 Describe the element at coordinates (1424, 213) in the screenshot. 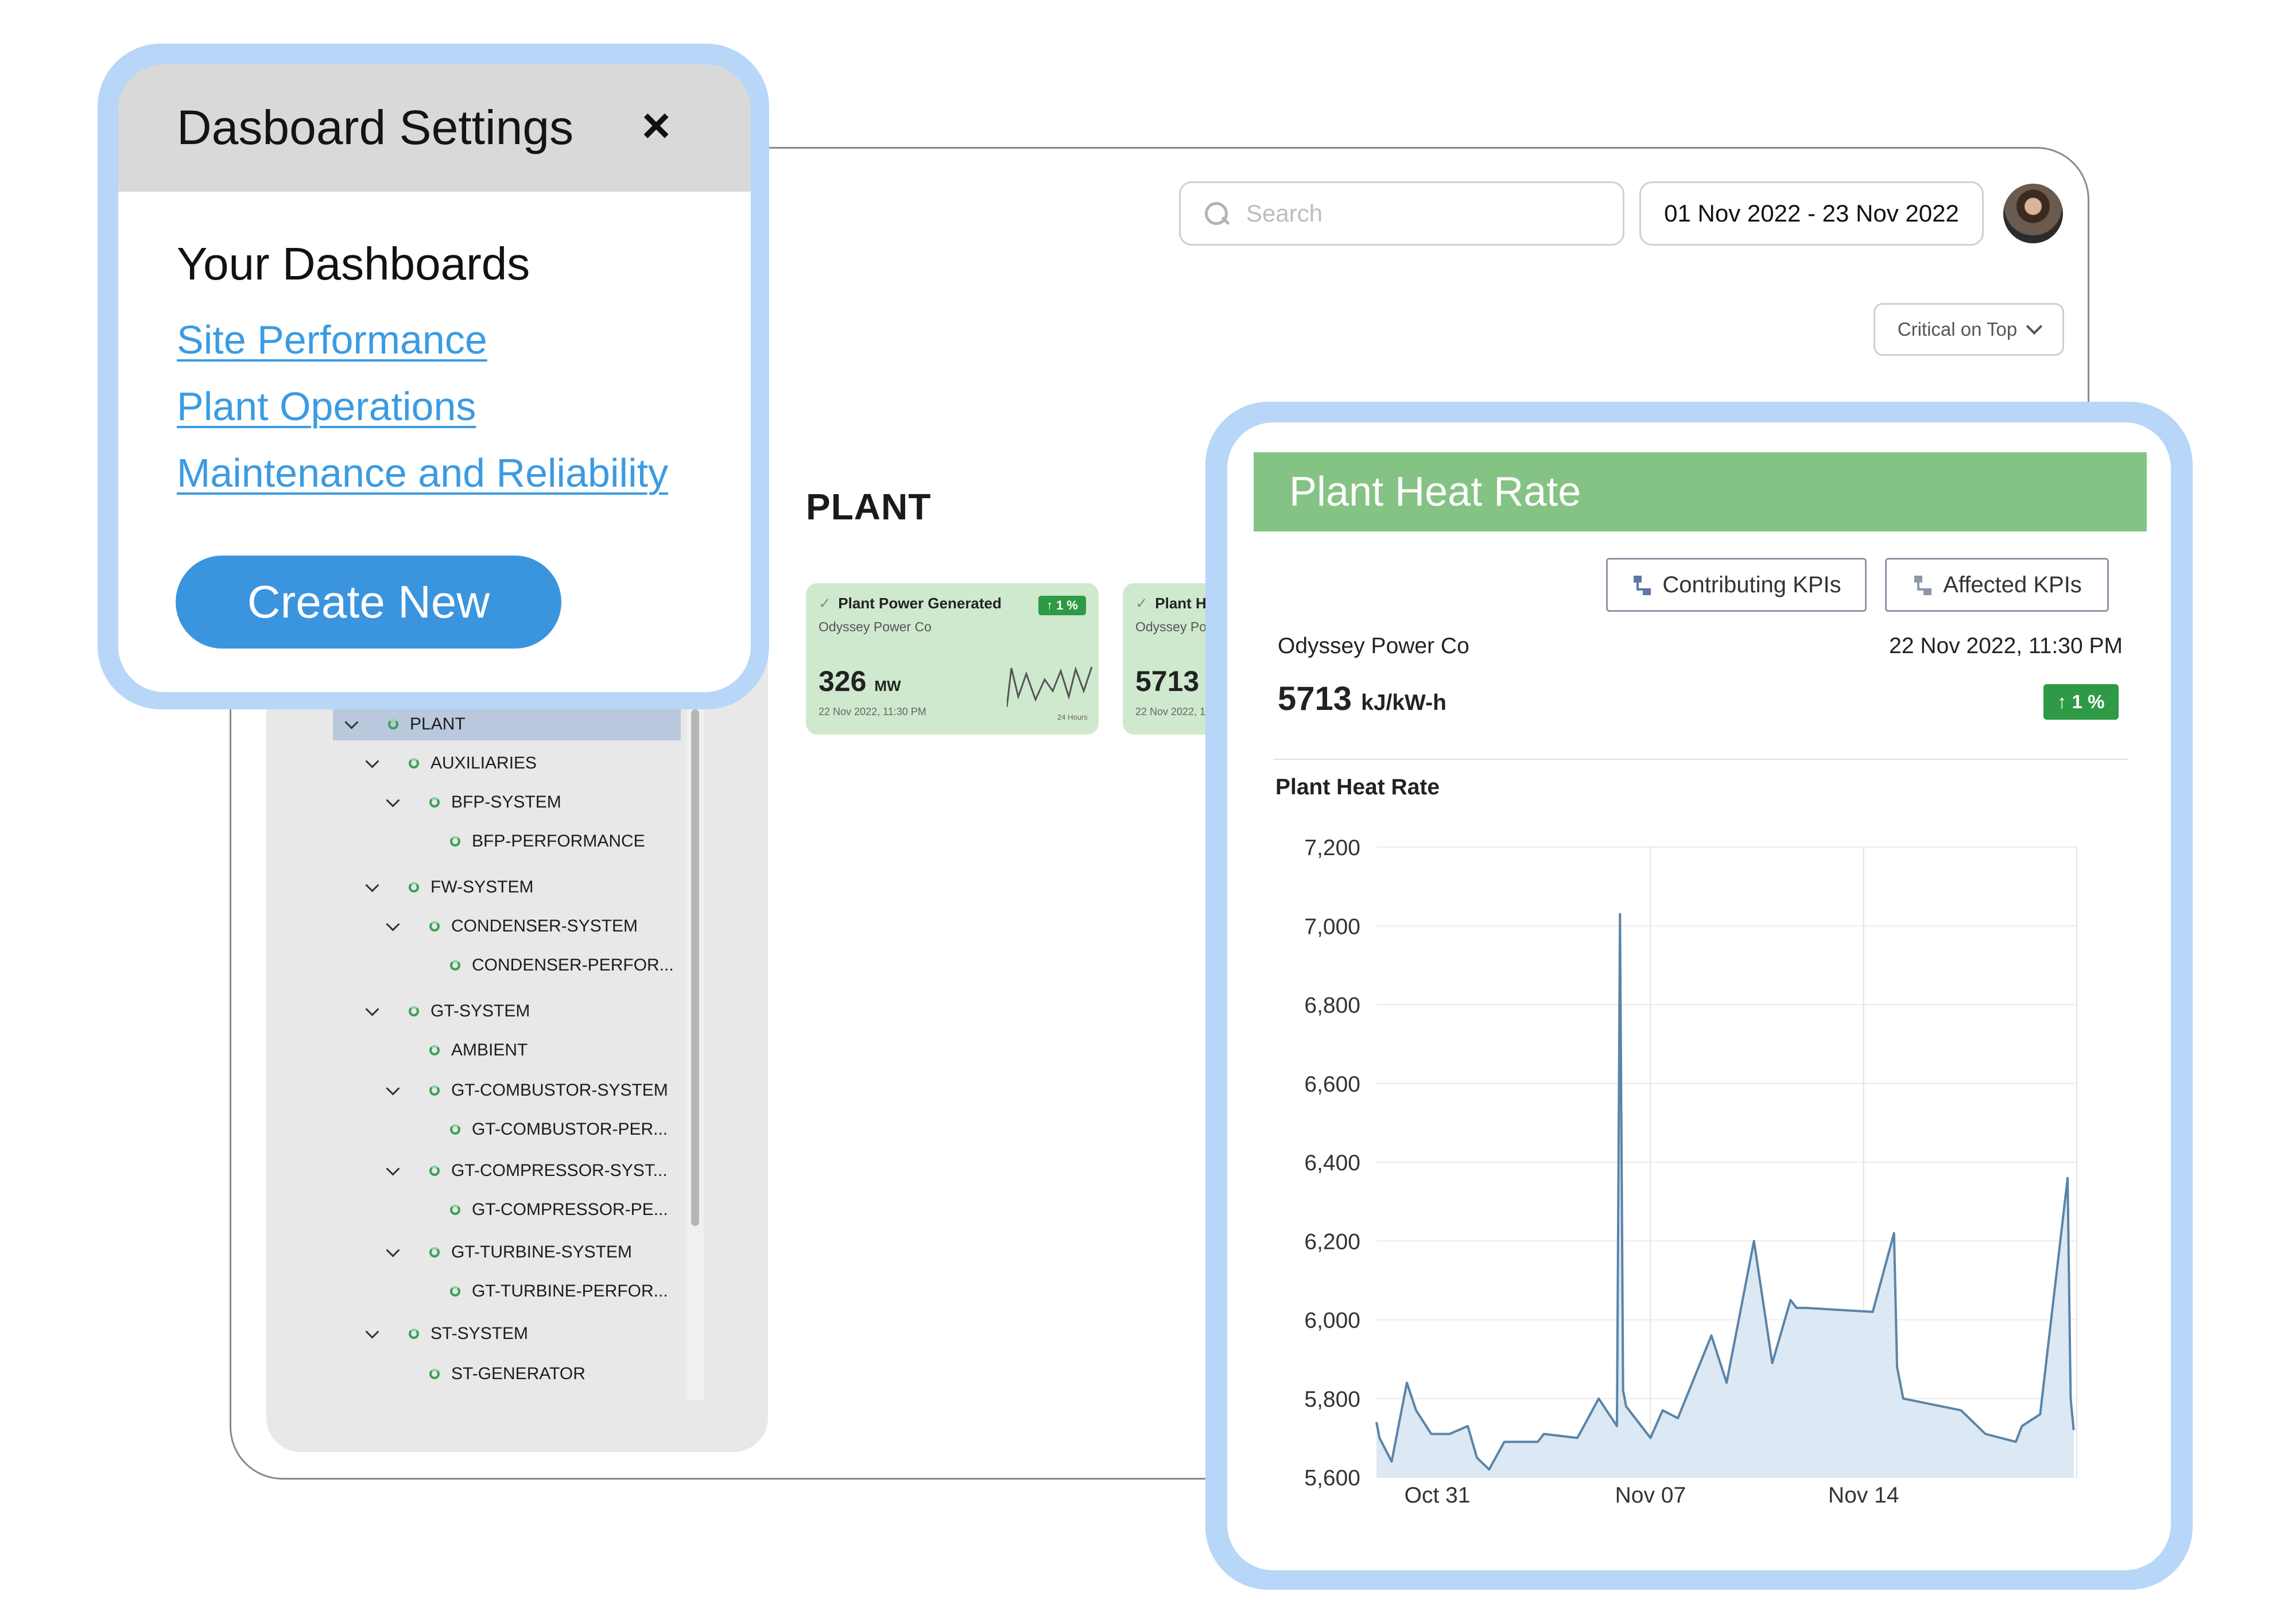

I see `search-input` at that location.